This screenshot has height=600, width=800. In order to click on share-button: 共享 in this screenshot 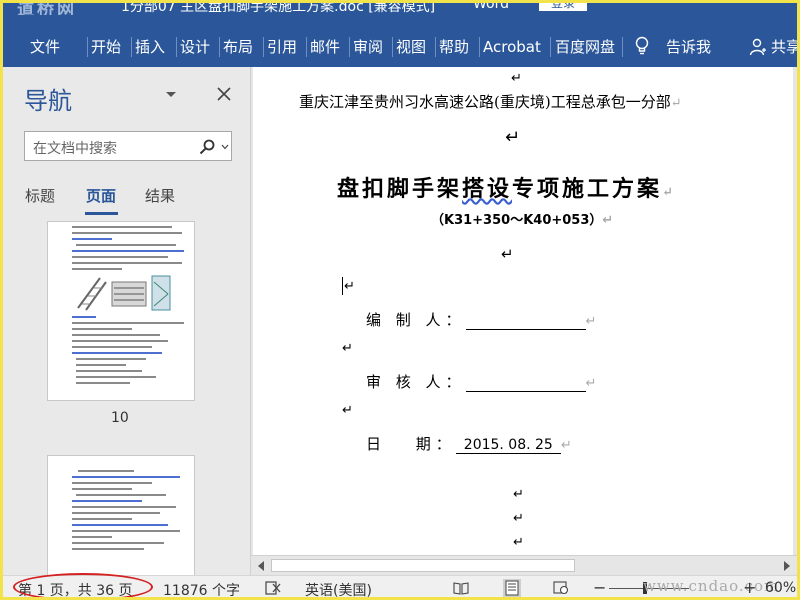, I will do `click(784, 47)`.